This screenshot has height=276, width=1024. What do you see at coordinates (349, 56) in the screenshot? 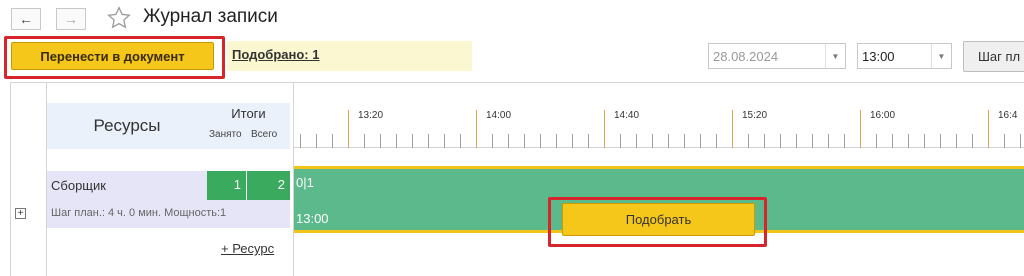
I see `selected-count-link: Подобрано: 1` at bounding box center [349, 56].